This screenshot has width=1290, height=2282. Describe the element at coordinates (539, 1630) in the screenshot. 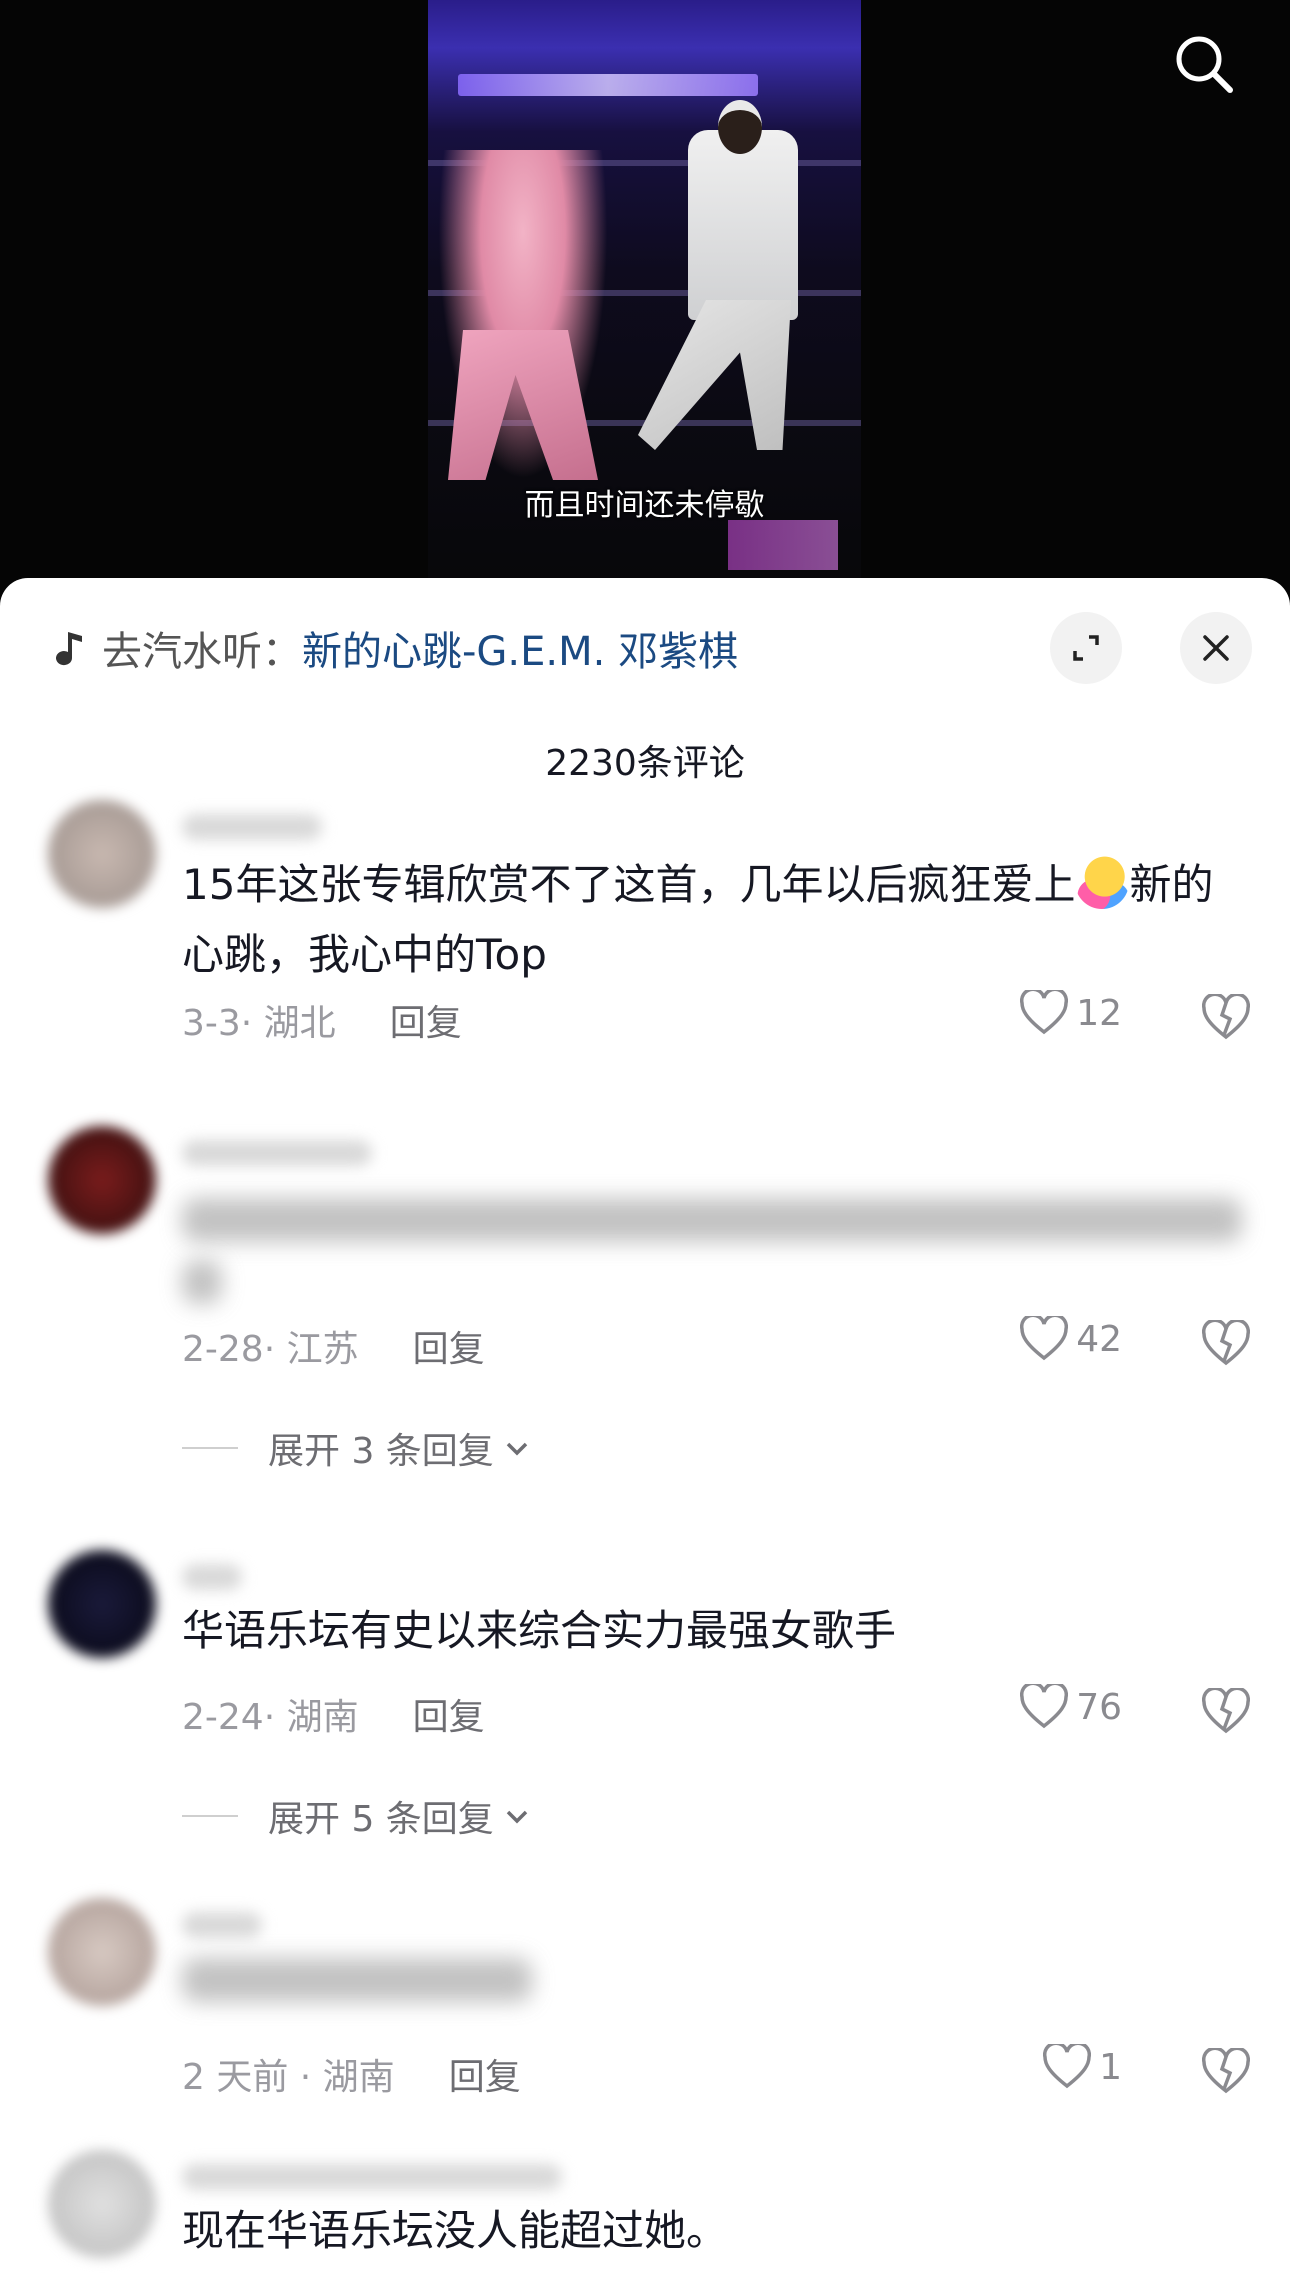

I see `comment-text: 华语乐坛有史以来综合实力最强女歌手` at that location.